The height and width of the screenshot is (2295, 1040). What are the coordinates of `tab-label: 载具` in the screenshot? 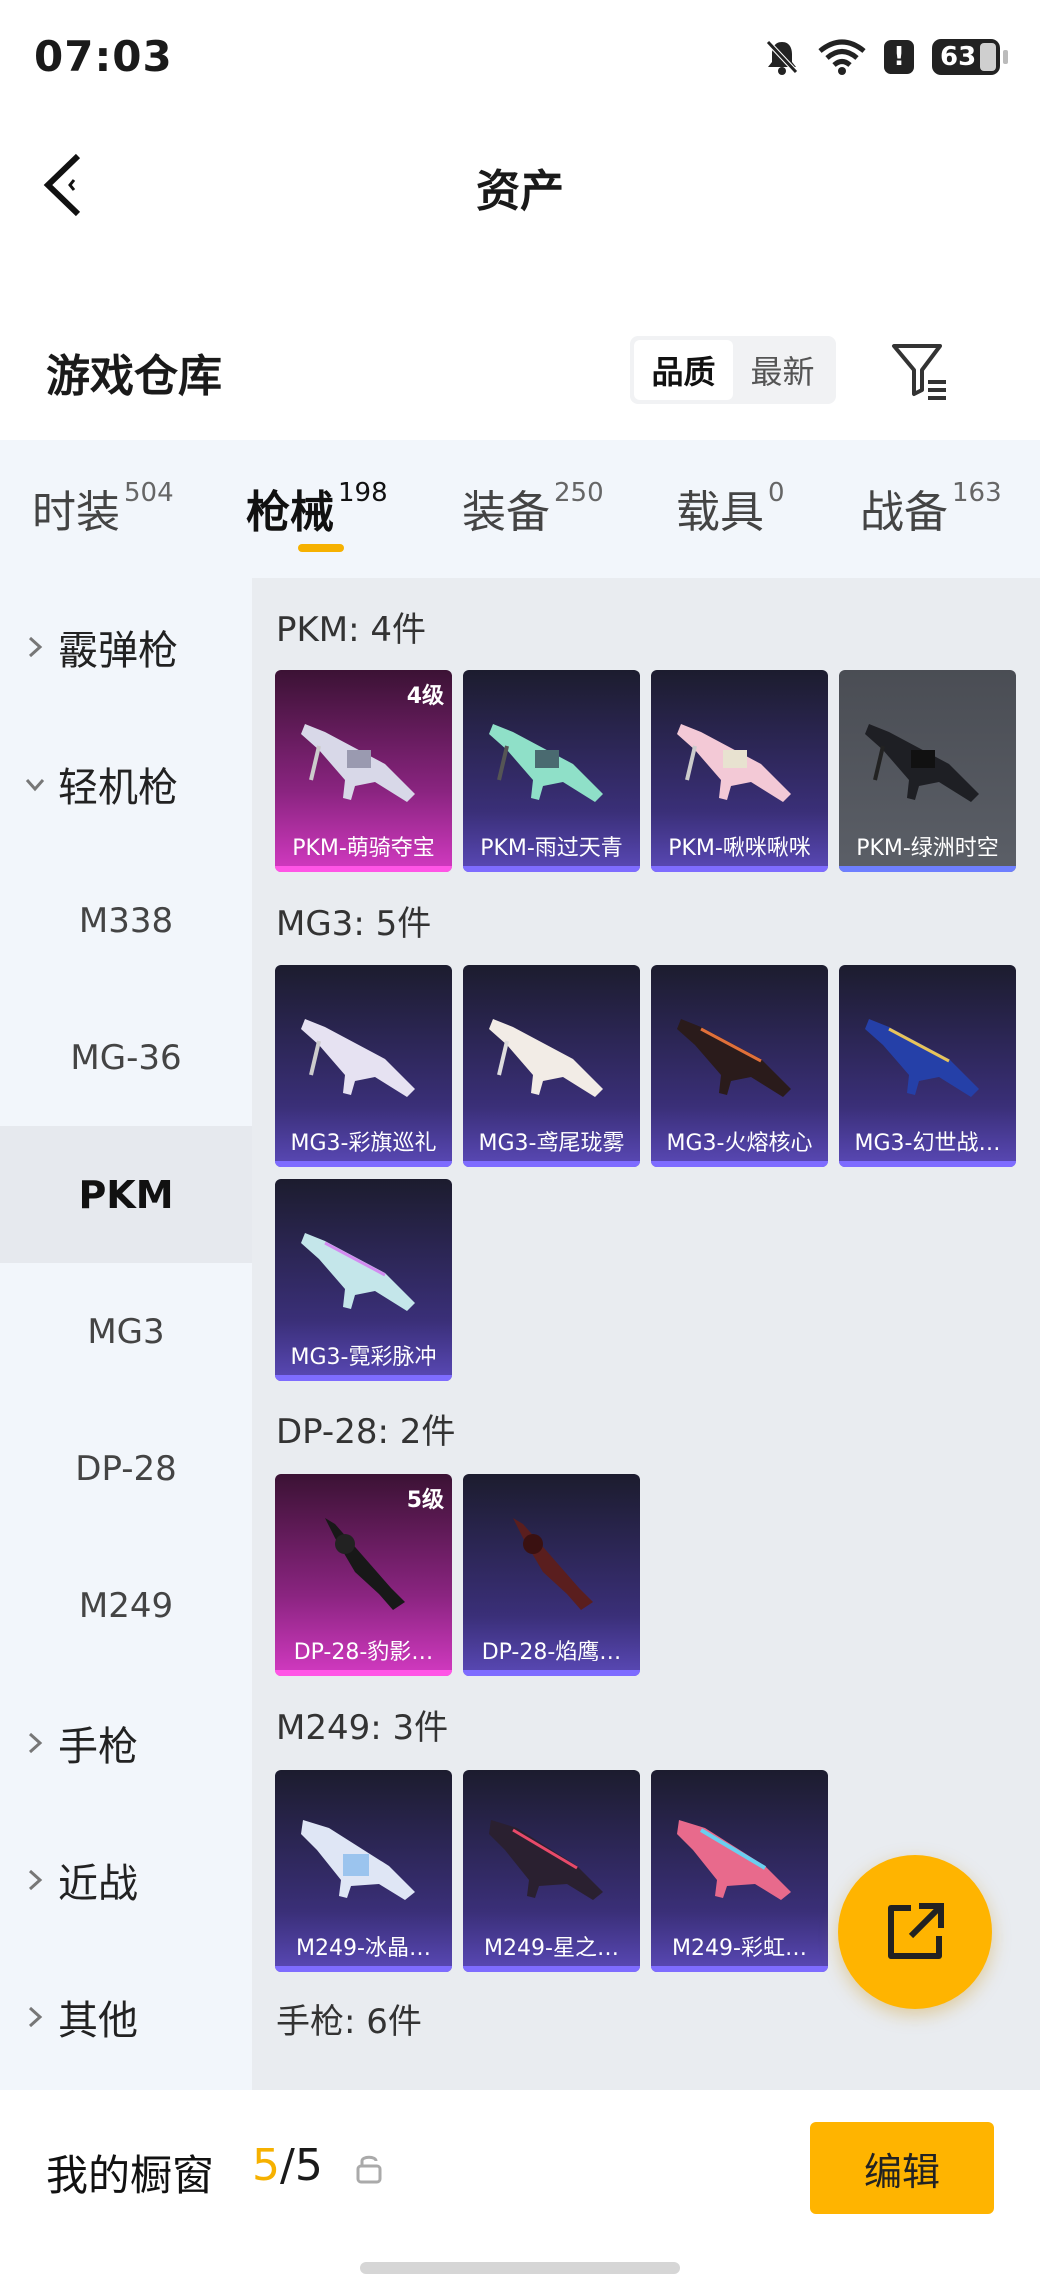 It's located at (720, 512).